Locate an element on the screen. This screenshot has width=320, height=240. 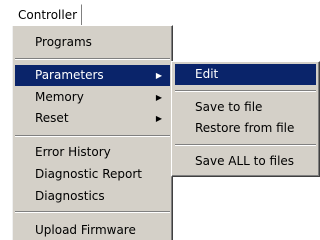
menu-item-error-history: Error History is located at coordinates (92, 152).